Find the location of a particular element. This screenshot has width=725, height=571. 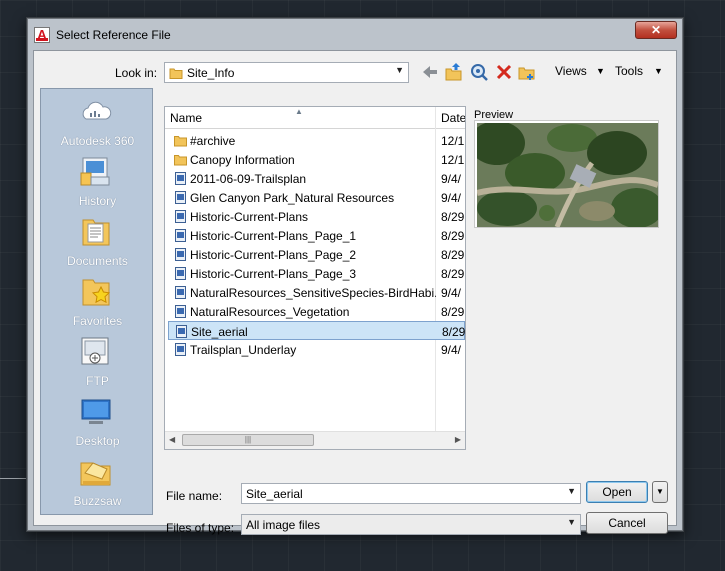

file-name-cell: NaturalResources_Vegetation is located at coordinates (270, 312).